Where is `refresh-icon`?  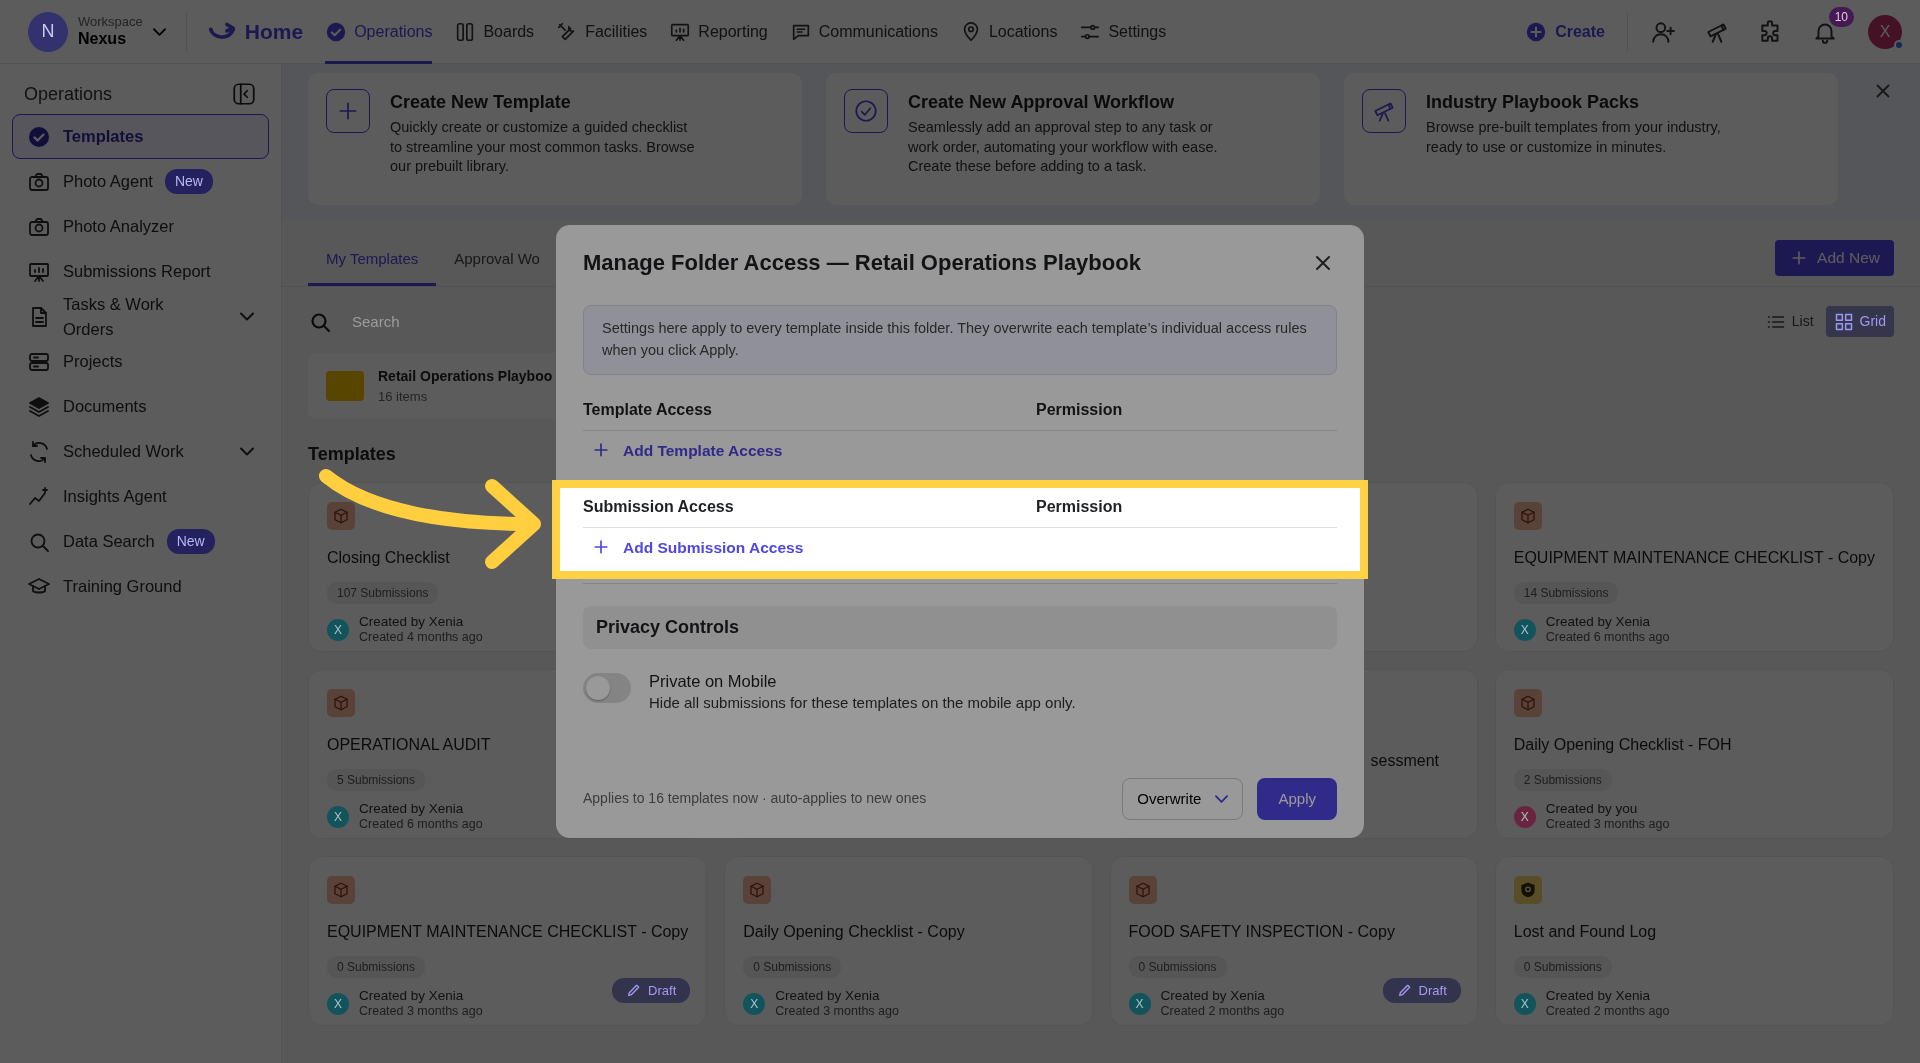 refresh-icon is located at coordinates (39, 451).